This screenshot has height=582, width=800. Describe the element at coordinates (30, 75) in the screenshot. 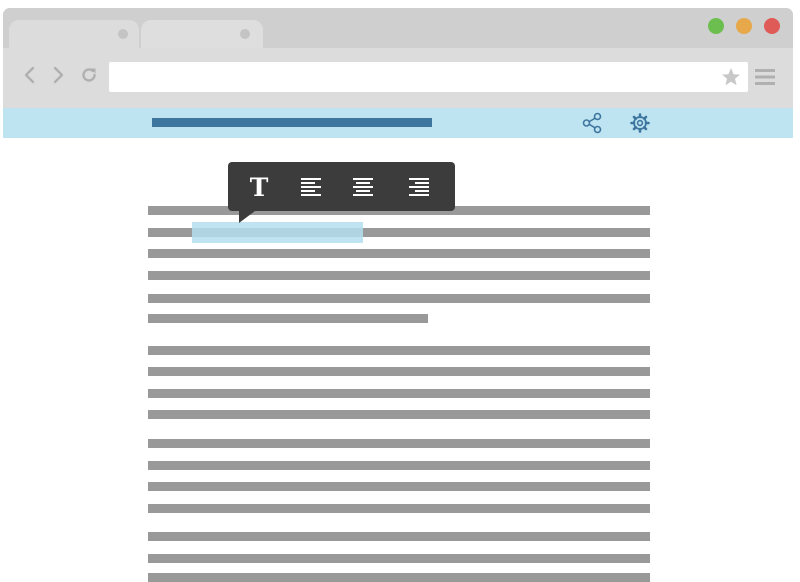

I see `back-icon` at that location.